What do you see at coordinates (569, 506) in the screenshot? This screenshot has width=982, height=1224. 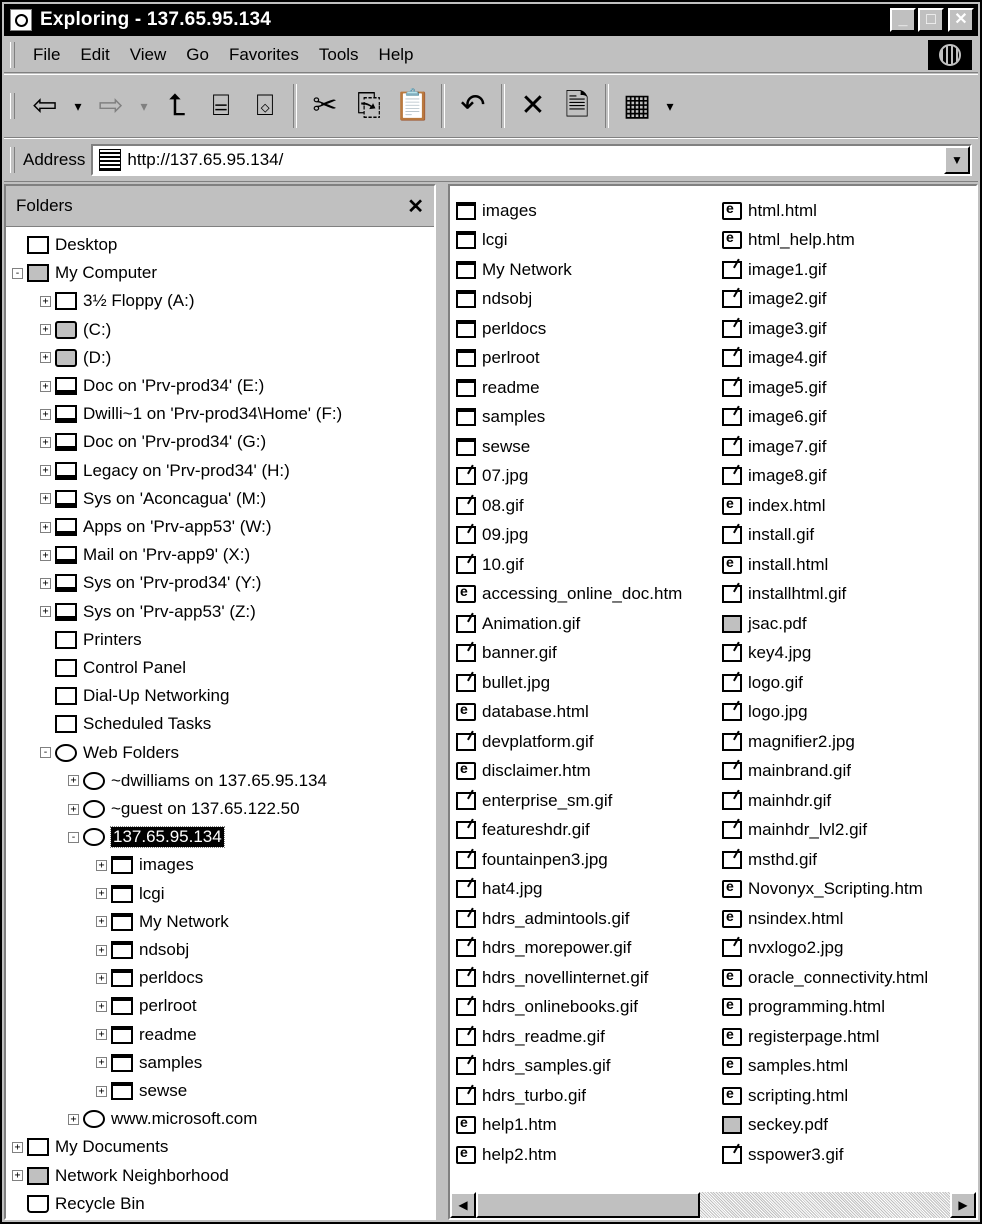 I see `file-item: 08.gif` at bounding box center [569, 506].